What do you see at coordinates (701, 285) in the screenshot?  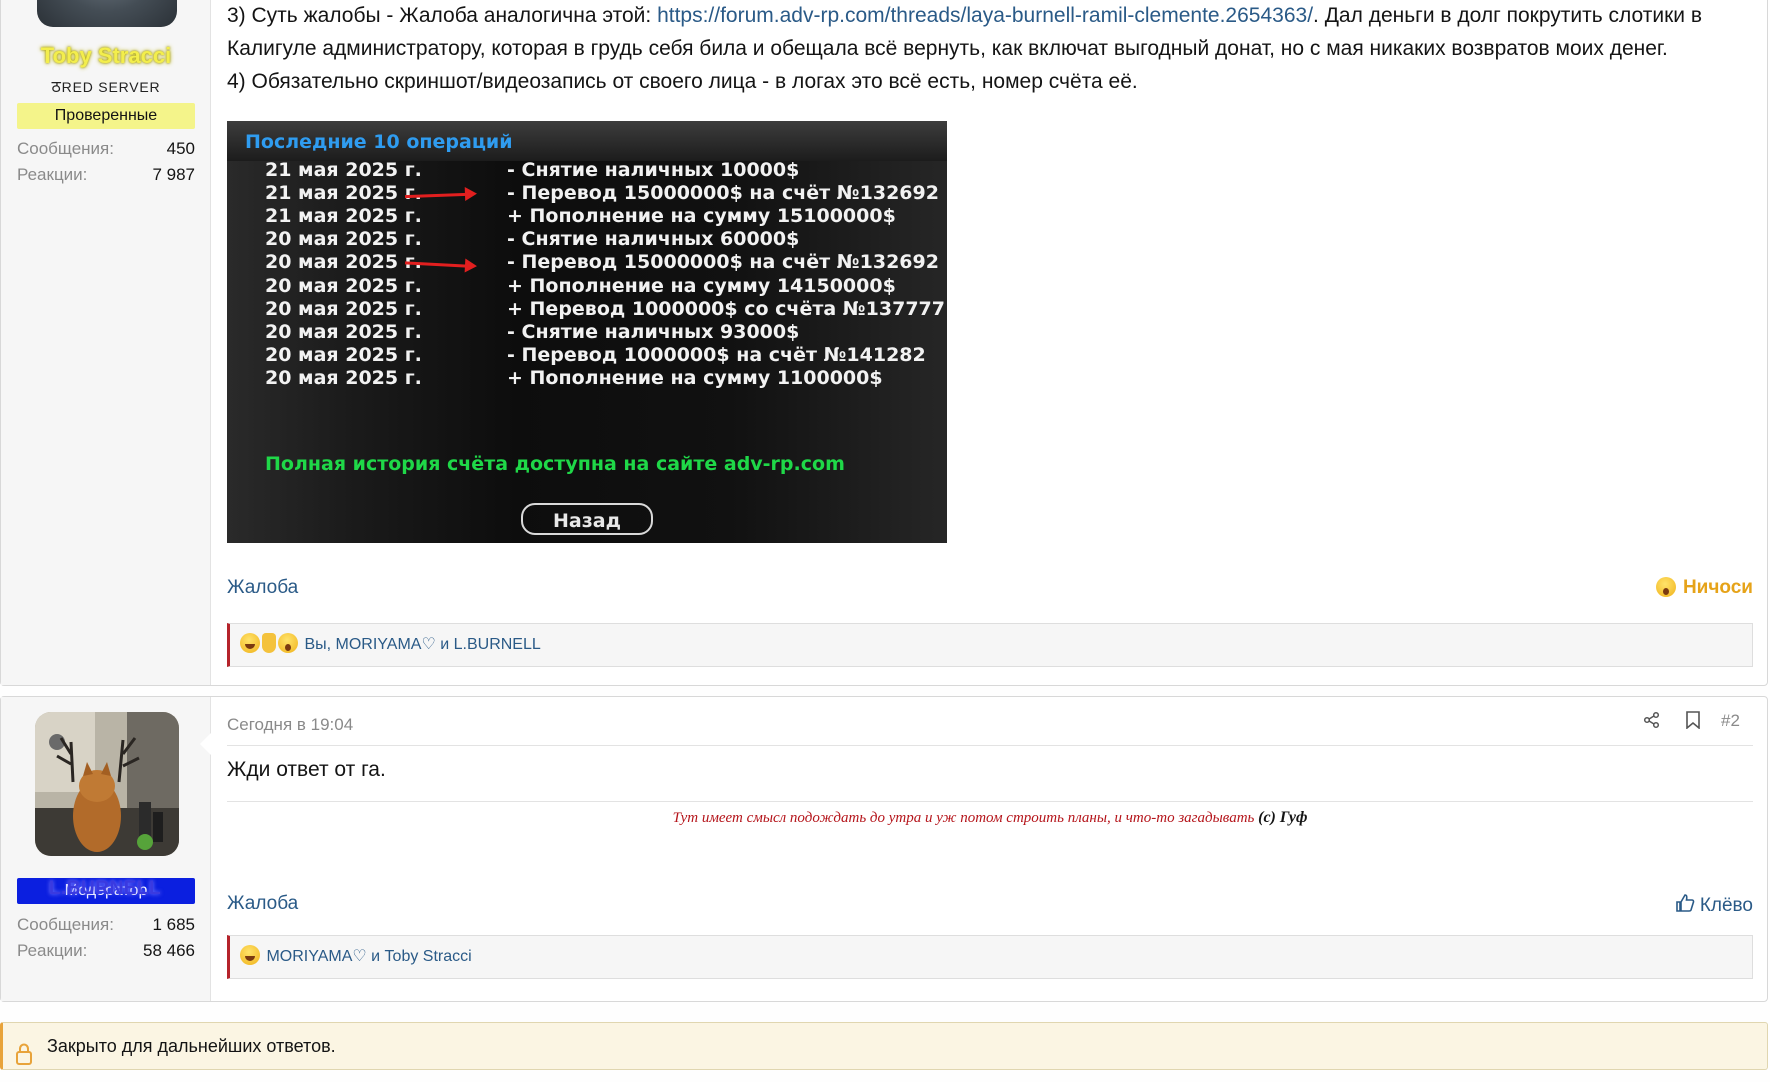 I see `operation-text: + Пополнение на сумму 14150000$` at bounding box center [701, 285].